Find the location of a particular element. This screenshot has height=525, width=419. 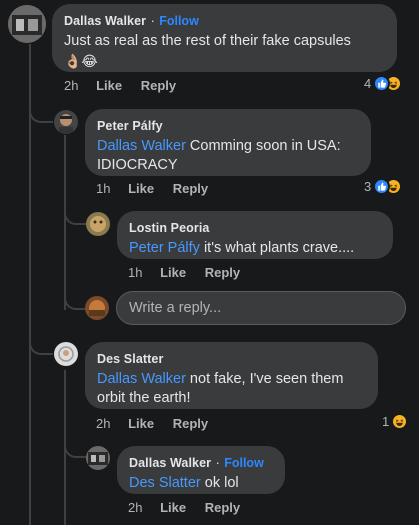

reaction-summary: 1 is located at coordinates (395, 421).